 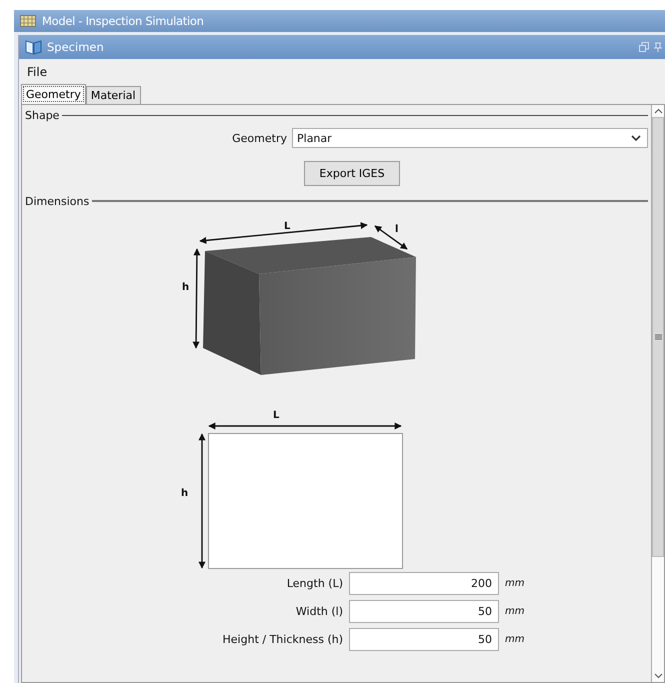 What do you see at coordinates (282, 639) in the screenshot?
I see `field-label: Height / Thickness (h)` at bounding box center [282, 639].